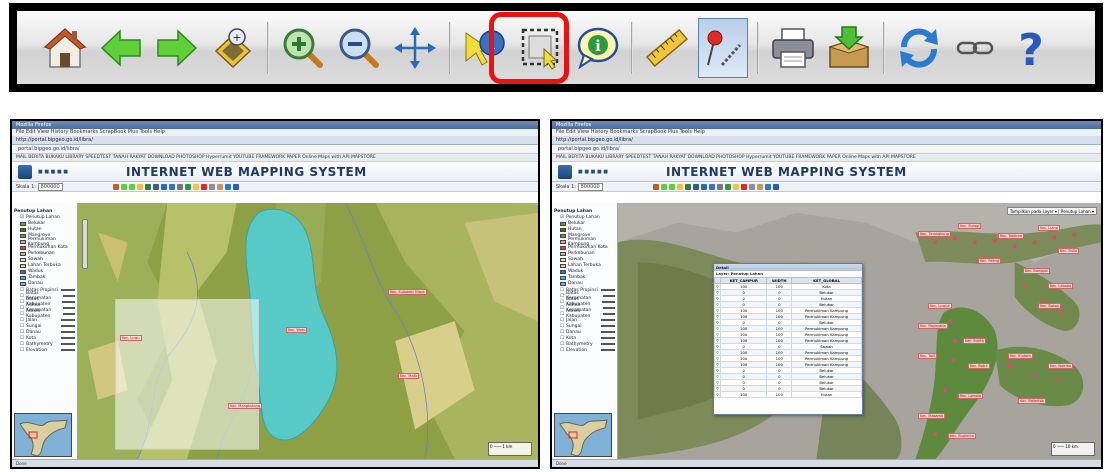 The image size is (1112, 472). What do you see at coordinates (667, 48) in the screenshot?
I see `measure-button` at bounding box center [667, 48].